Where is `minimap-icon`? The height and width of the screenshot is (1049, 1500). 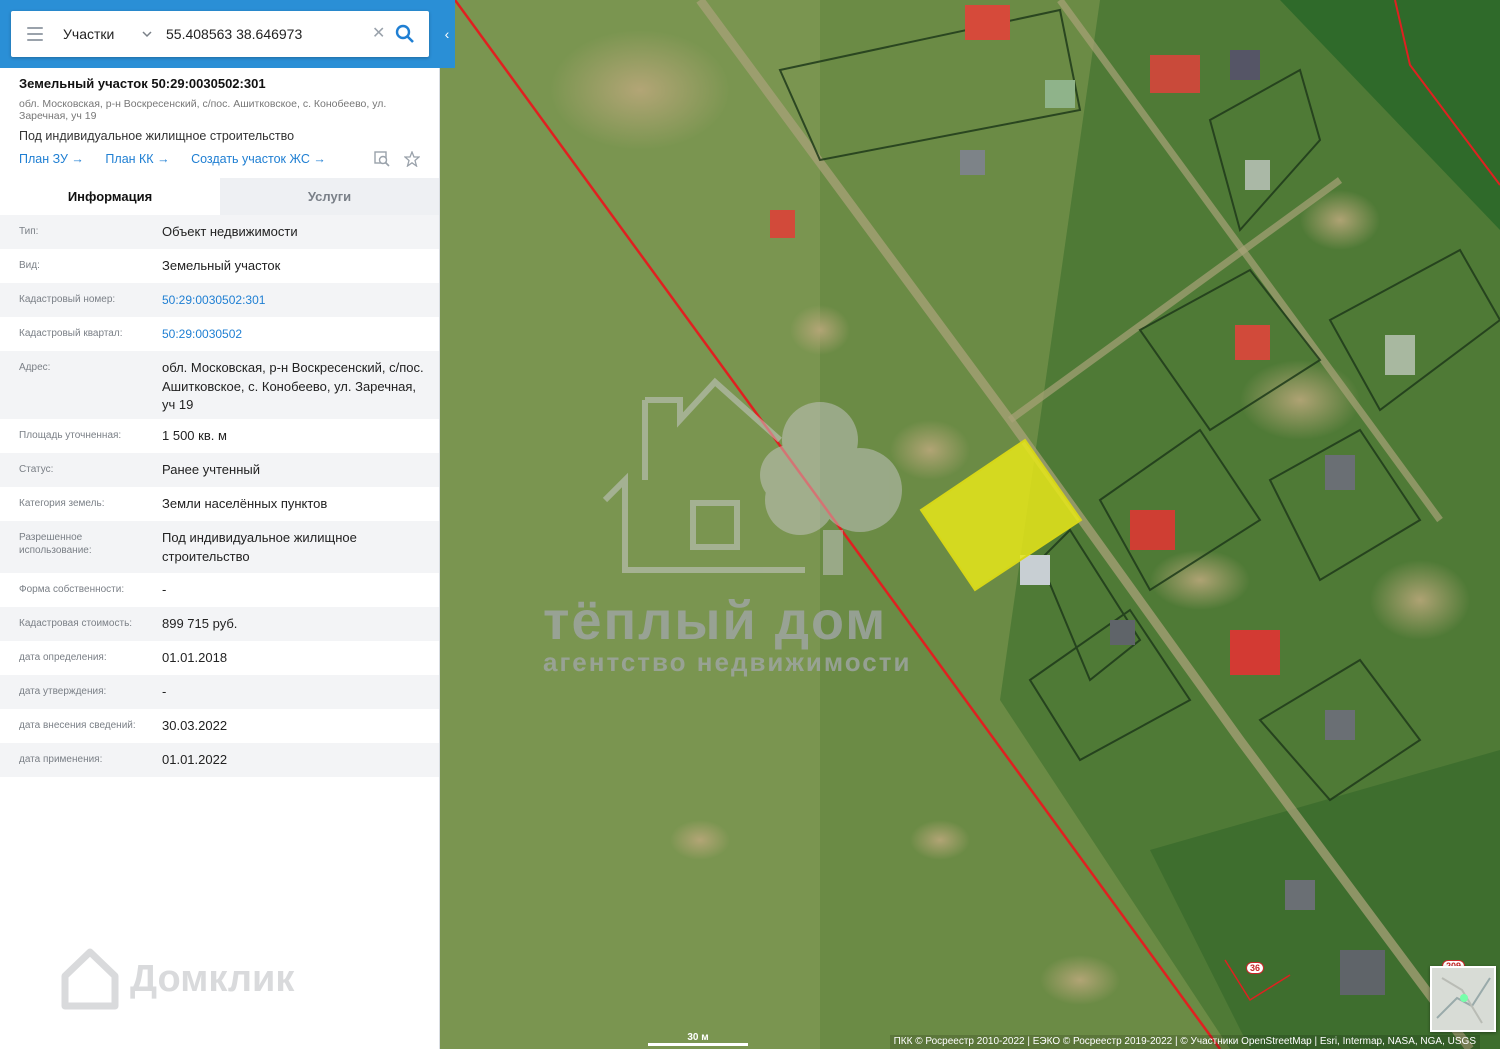
minimap-icon is located at coordinates (1463, 1000).